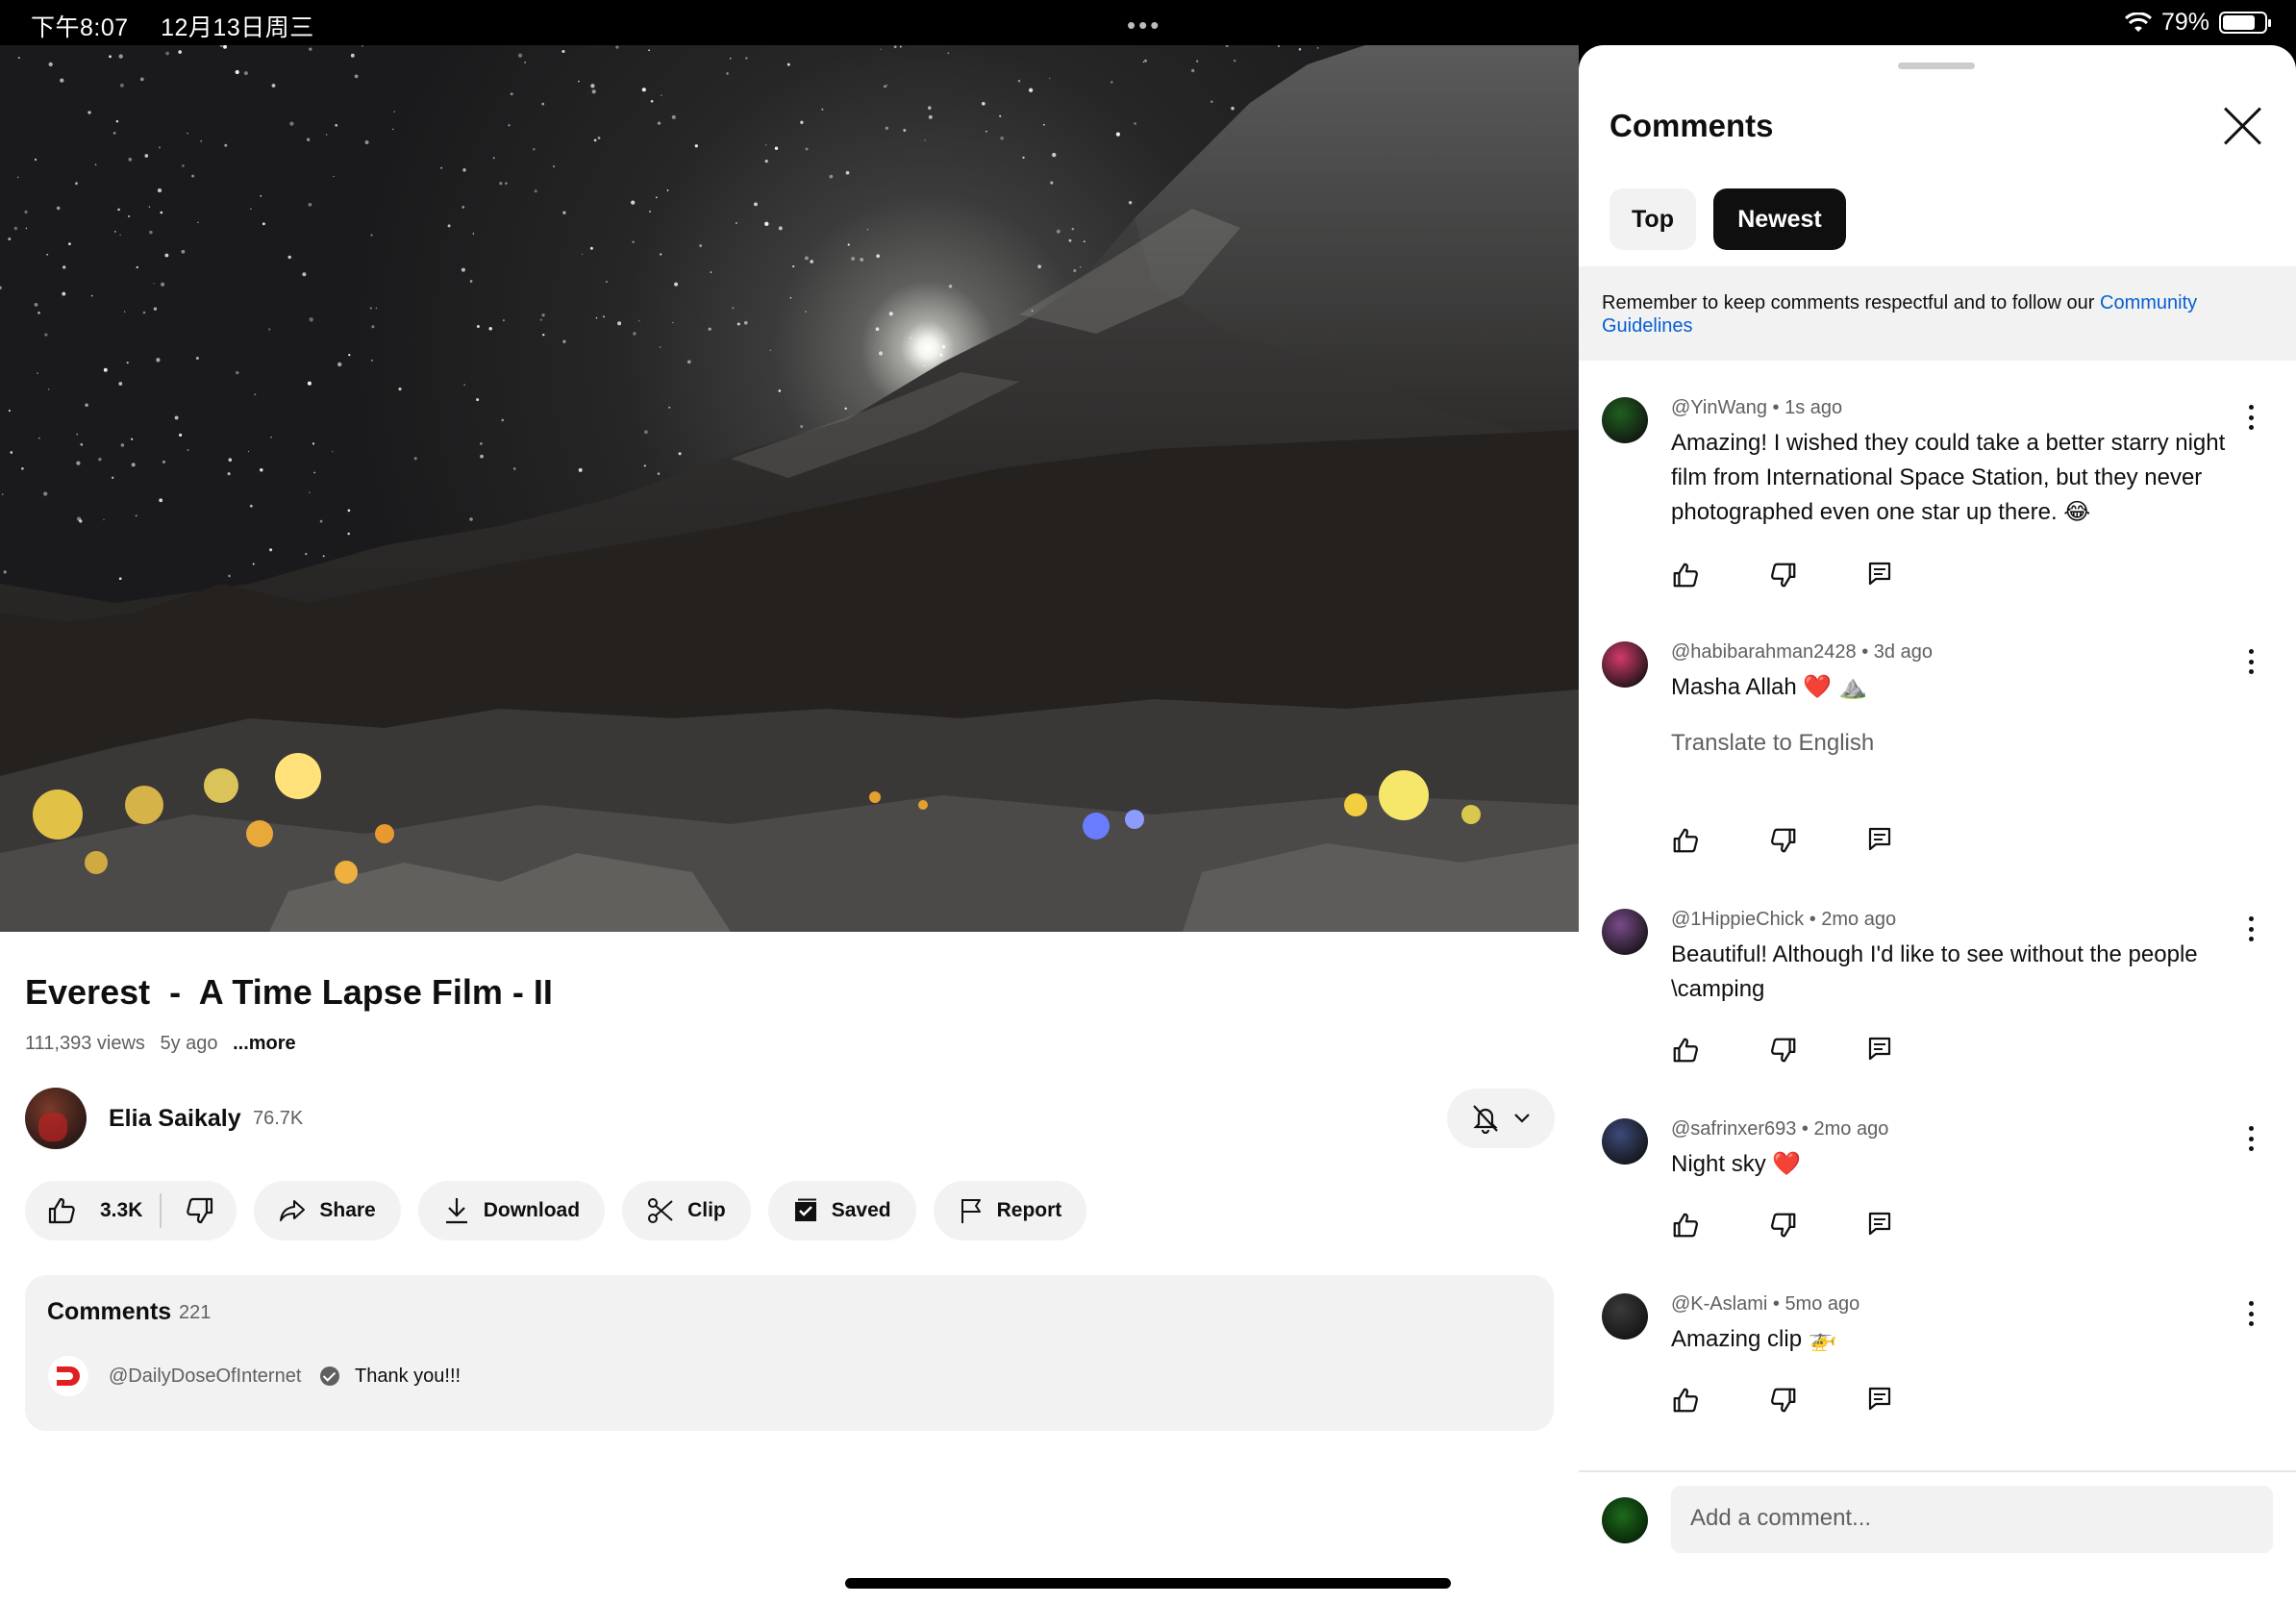  What do you see at coordinates (1813, 407) in the screenshot?
I see `comment-age: 1s ago` at bounding box center [1813, 407].